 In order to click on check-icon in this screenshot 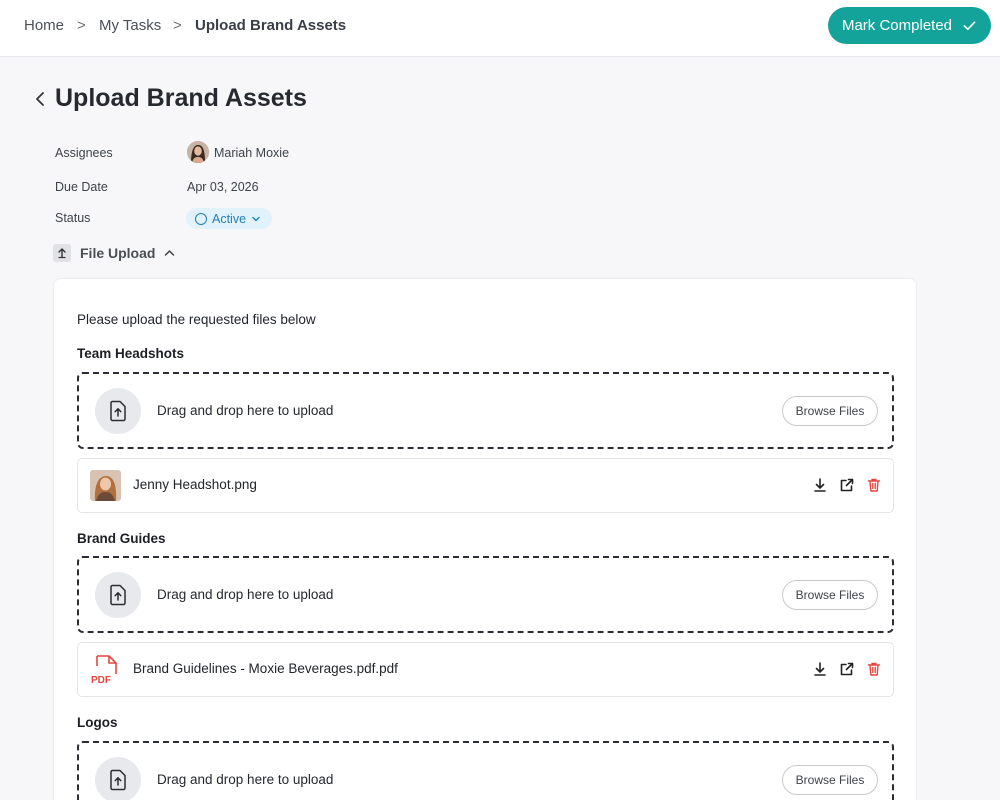, I will do `click(969, 26)`.